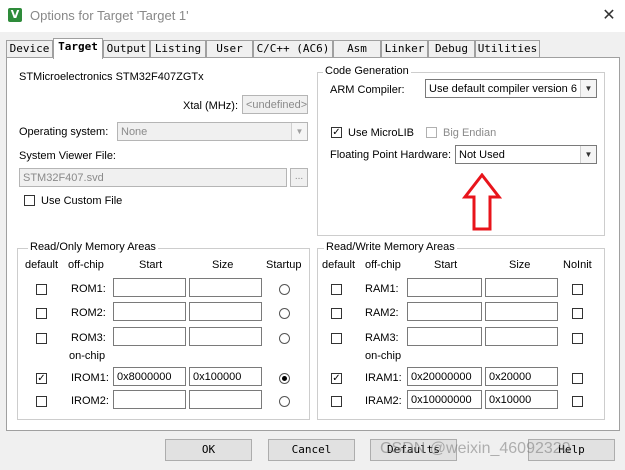 The height and width of the screenshot is (470, 625). Describe the element at coordinates (275, 104) in the screenshot. I see `xtal-field: <undefined>` at that location.